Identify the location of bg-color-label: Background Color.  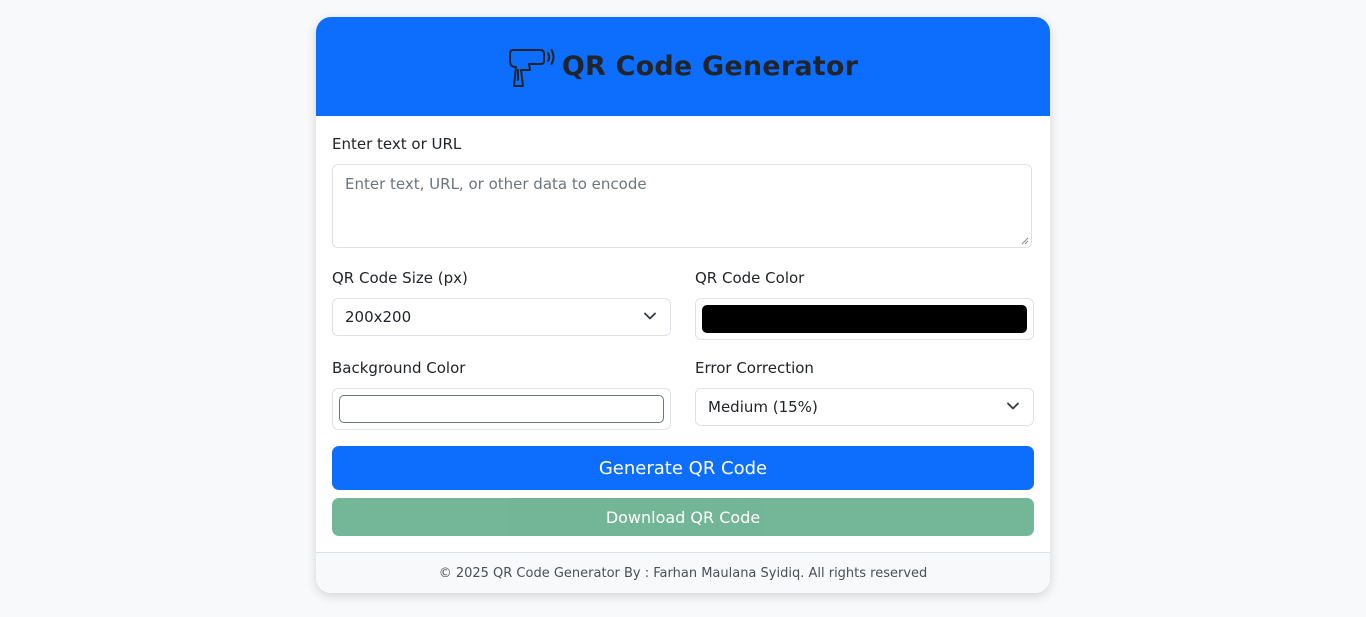
(399, 368).